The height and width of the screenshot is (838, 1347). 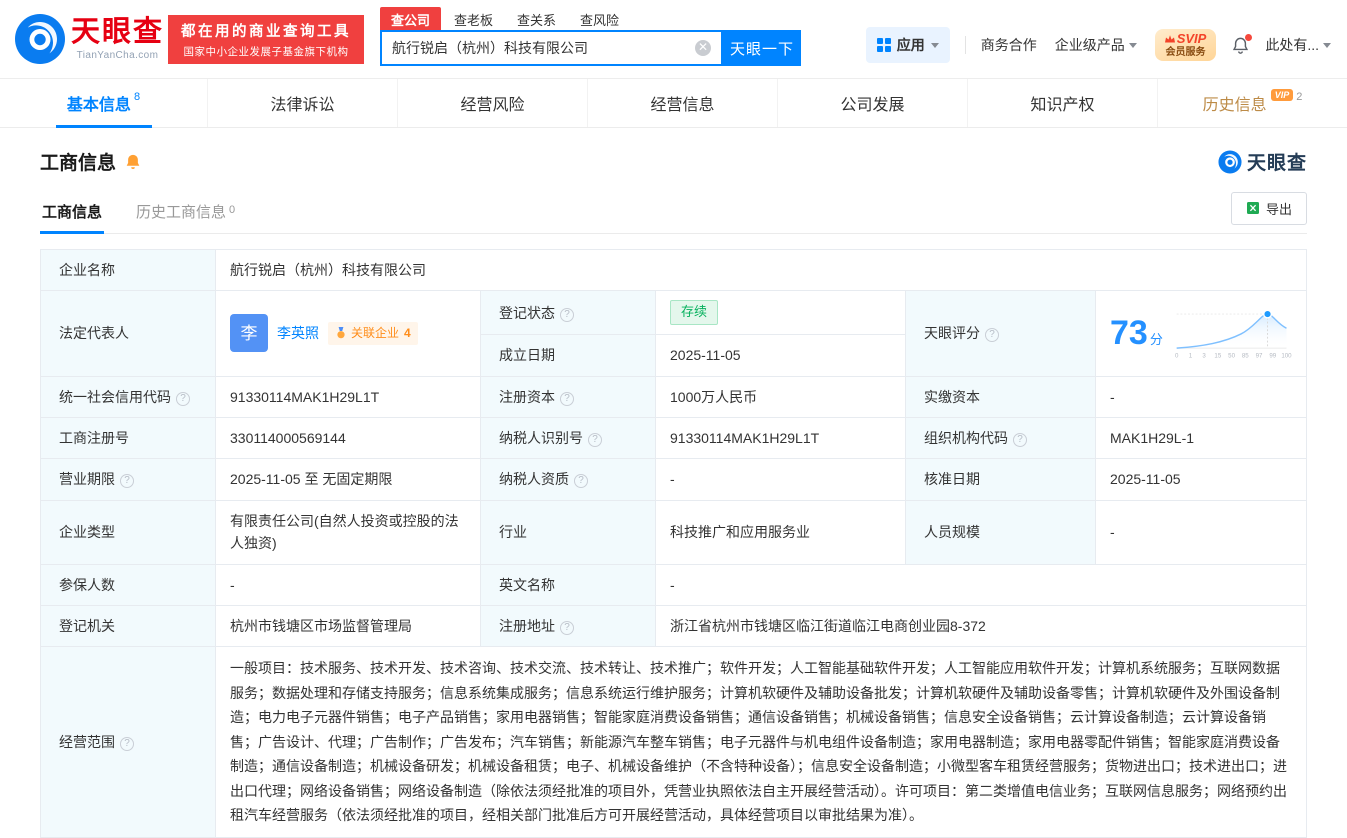 I want to click on tab-count: 2, so click(x=1299, y=97).